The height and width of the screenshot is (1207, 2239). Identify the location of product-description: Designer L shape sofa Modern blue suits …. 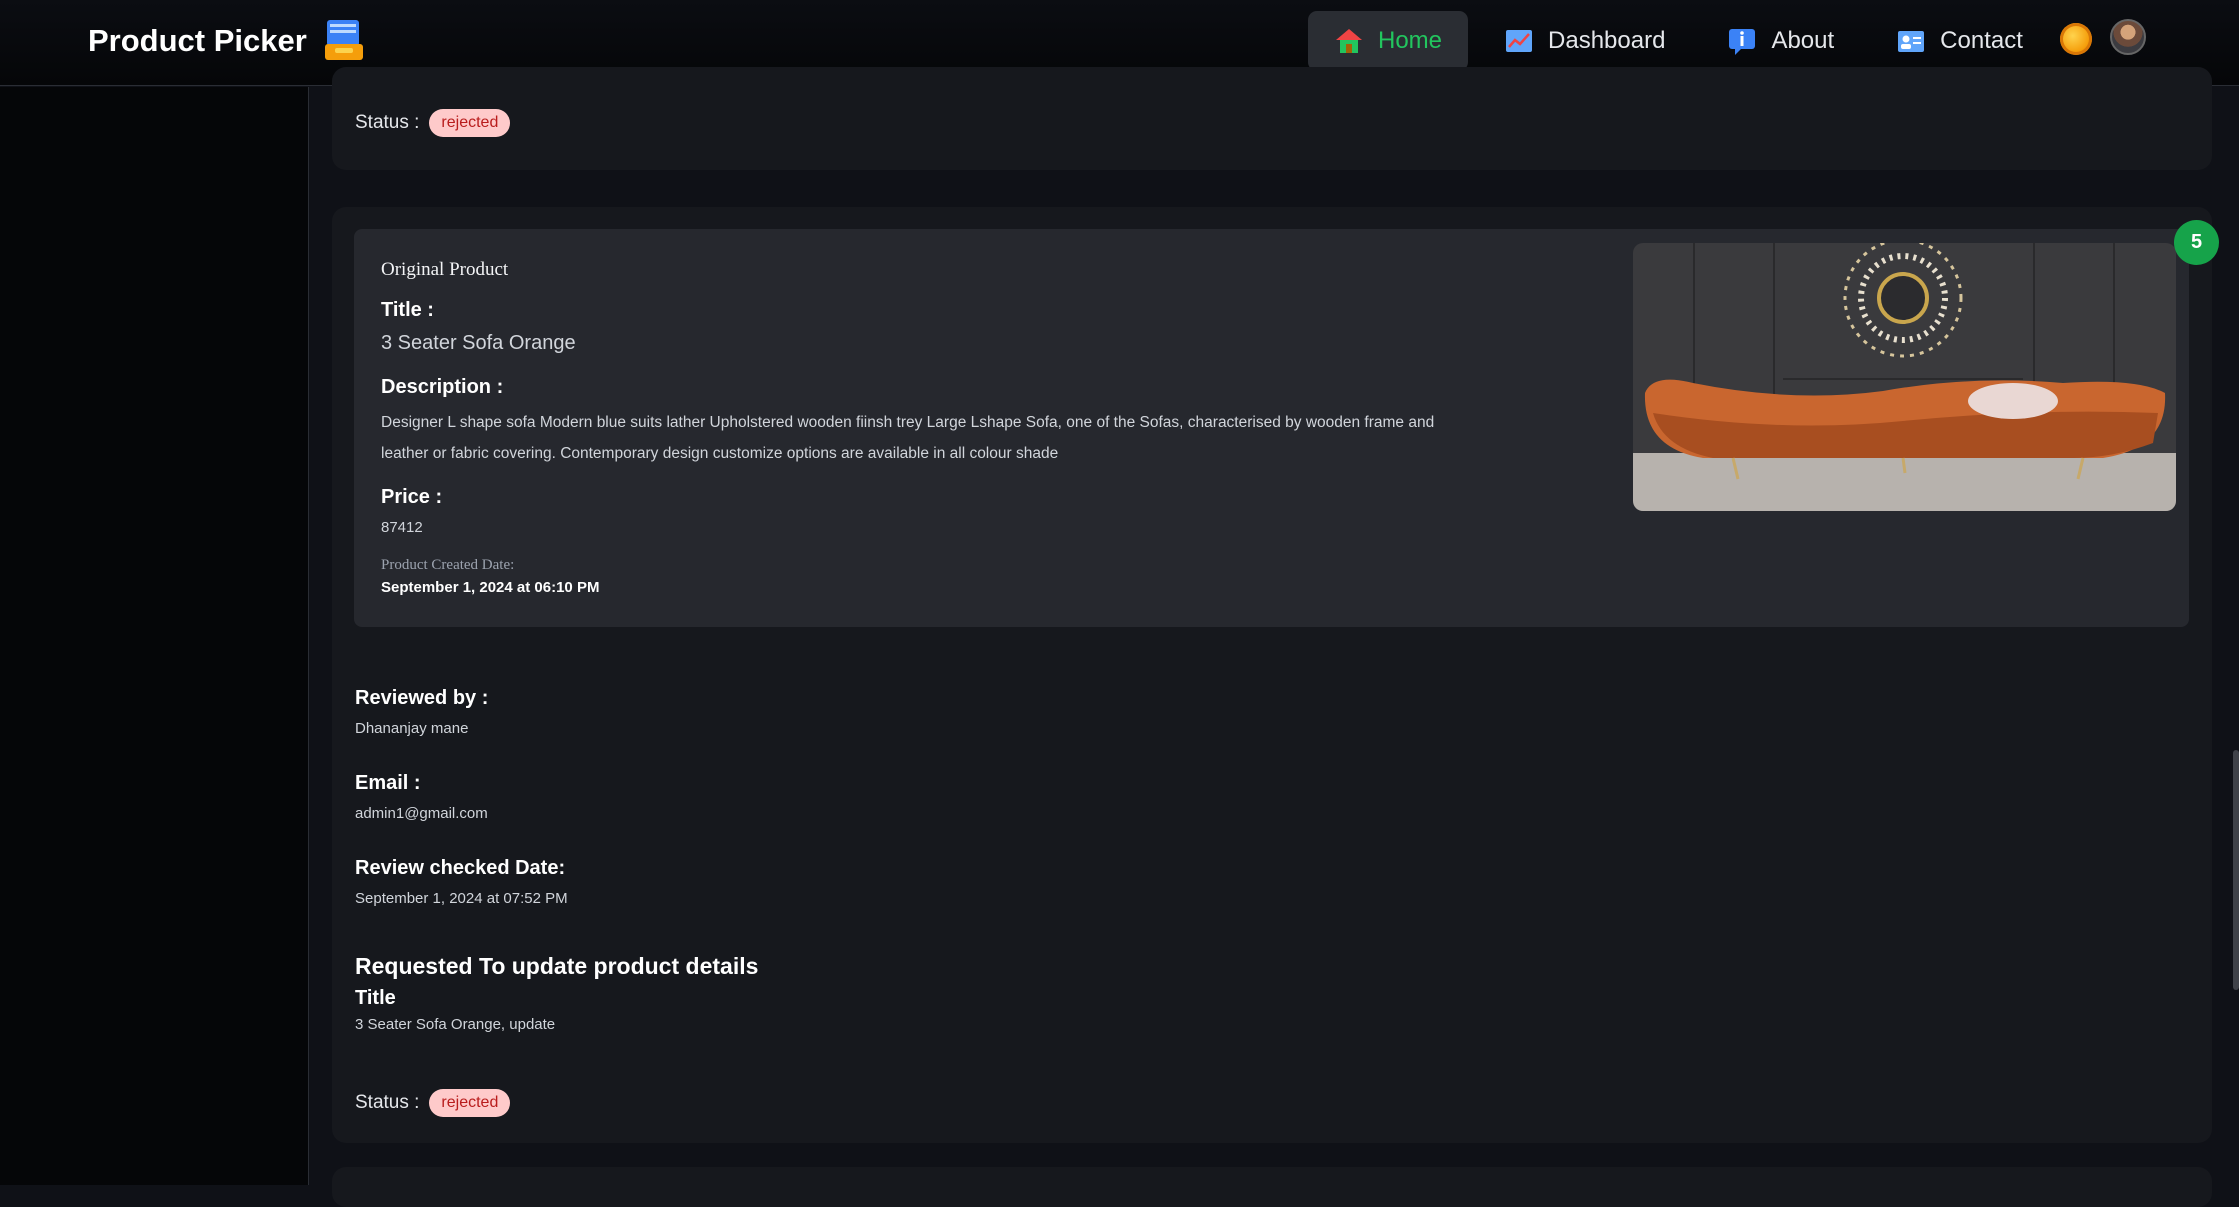
(908, 438).